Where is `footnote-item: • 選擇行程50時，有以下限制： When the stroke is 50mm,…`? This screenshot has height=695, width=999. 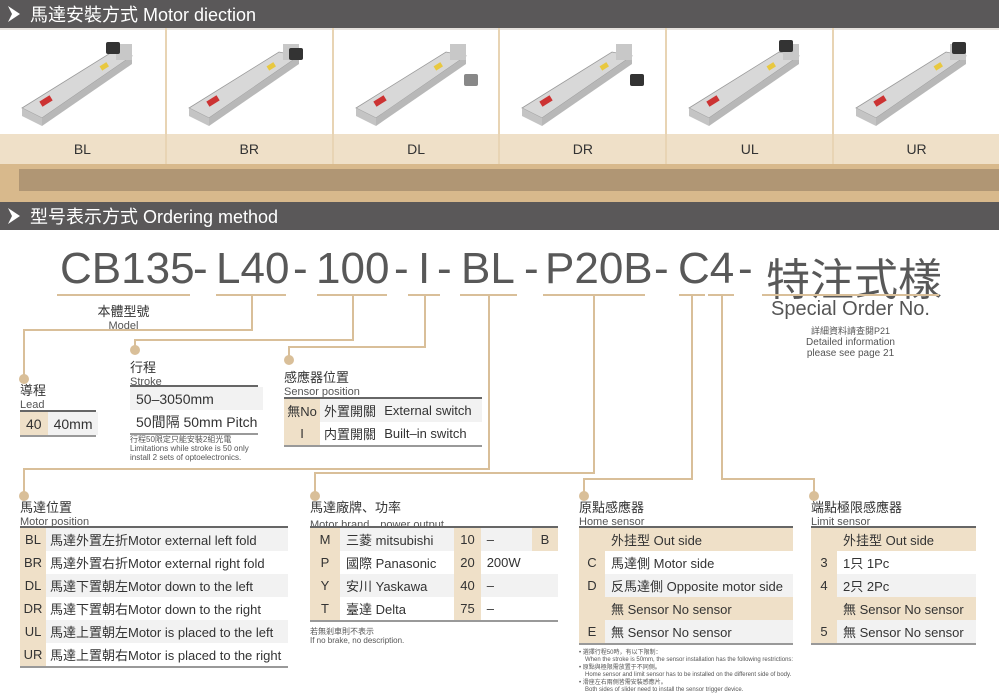
footnote-item: • 選擇行程50時，有以下限制： When the stroke is 50mm,… is located at coordinates (686, 657).